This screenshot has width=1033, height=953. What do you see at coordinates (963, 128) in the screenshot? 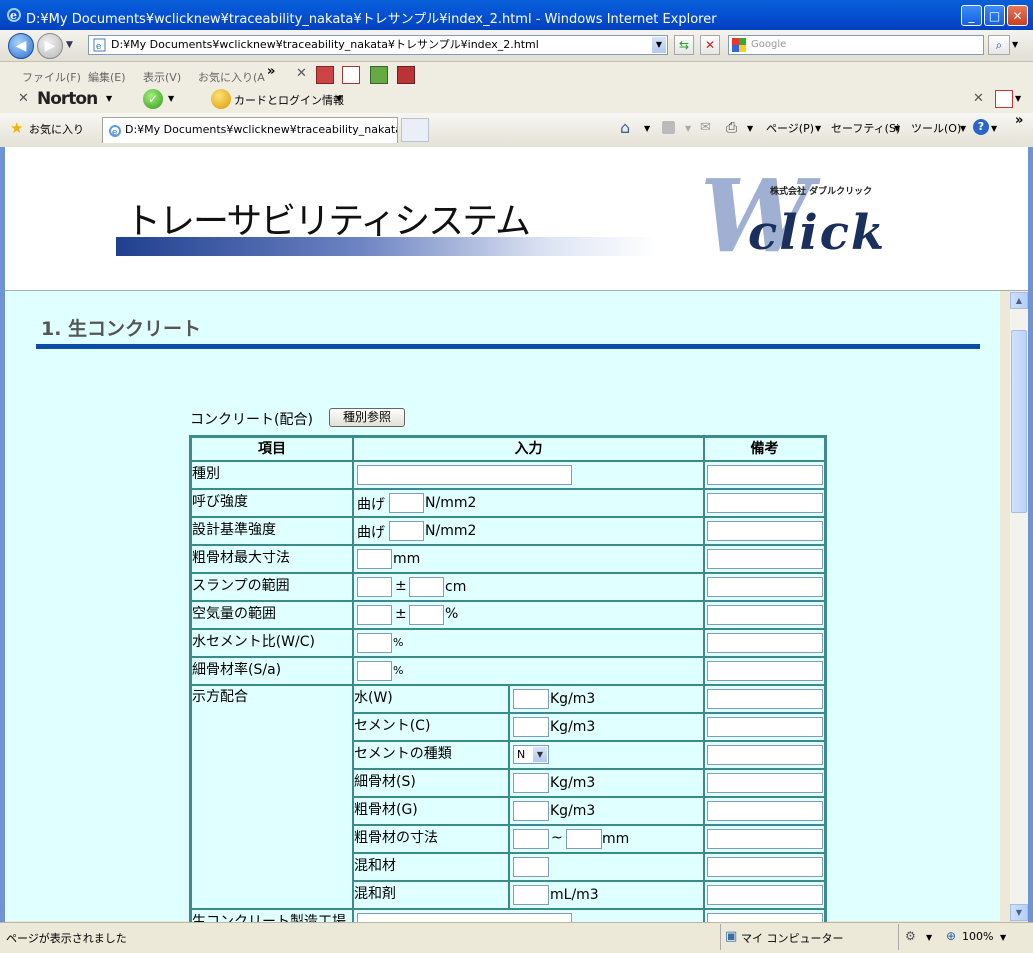
I see `tools-dropdown-icon: ▼` at bounding box center [963, 128].